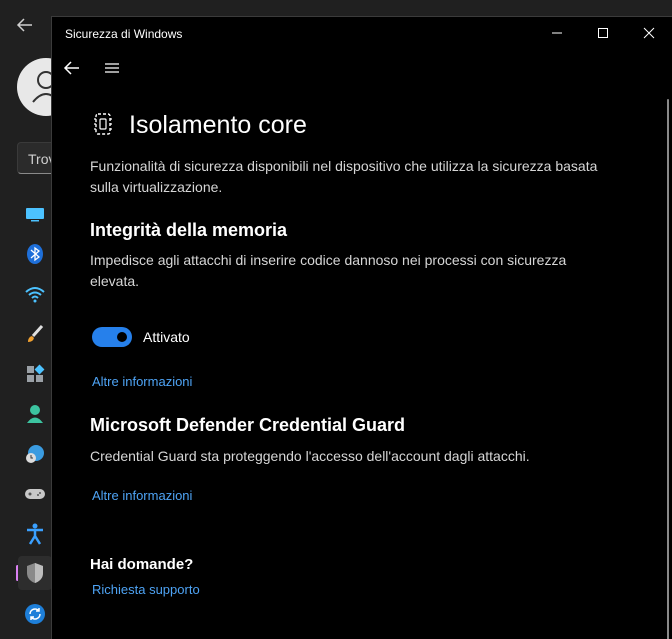 Image resolution: width=672 pixels, height=639 pixels. I want to click on windows-update-icon, so click(35, 614).